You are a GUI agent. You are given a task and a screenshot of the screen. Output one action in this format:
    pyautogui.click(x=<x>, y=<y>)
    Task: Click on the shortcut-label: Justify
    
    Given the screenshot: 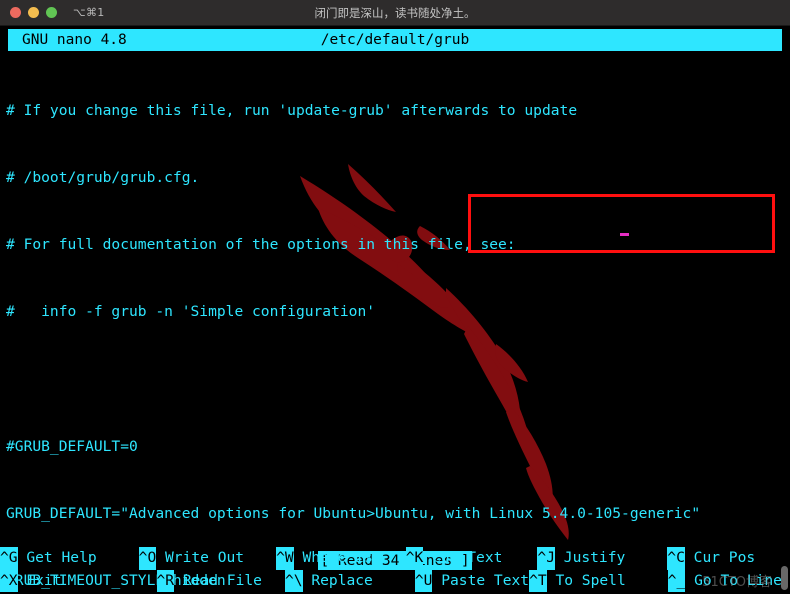 What is the action you would take?
    pyautogui.click(x=590, y=558)
    